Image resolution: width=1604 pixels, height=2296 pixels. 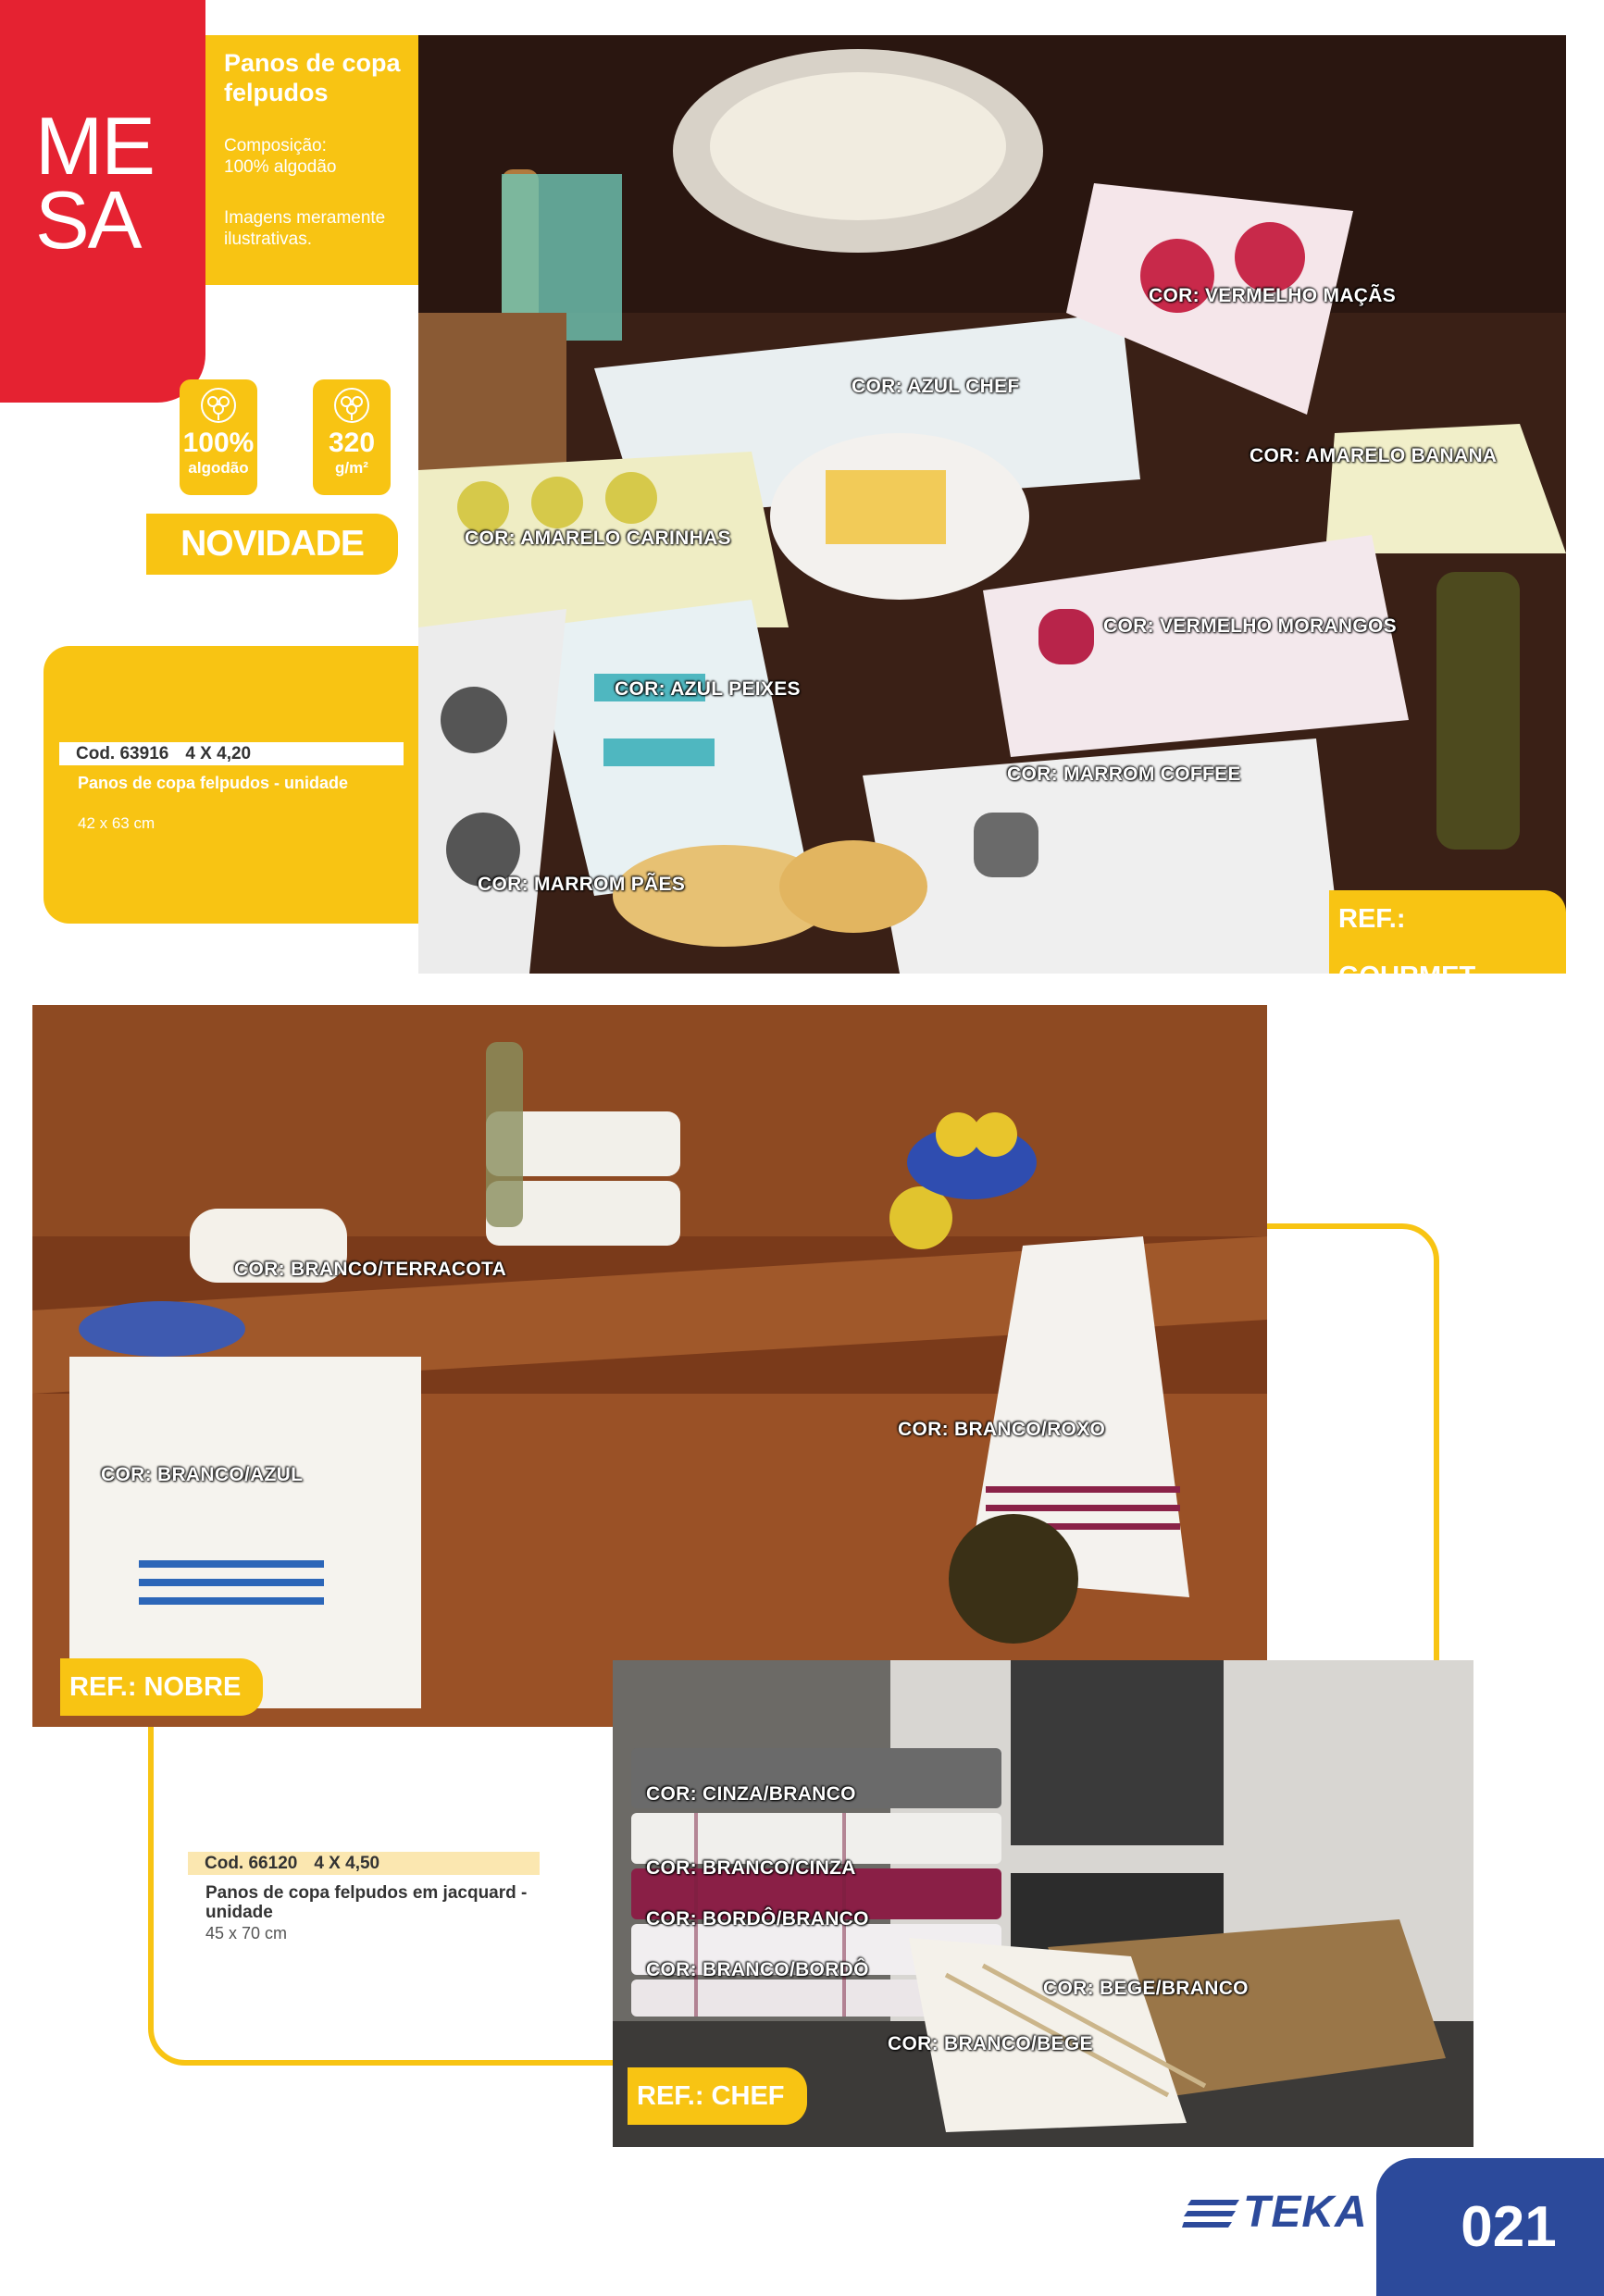 I want to click on color-label: COR: AMARELO BANANA, so click(x=1374, y=456).